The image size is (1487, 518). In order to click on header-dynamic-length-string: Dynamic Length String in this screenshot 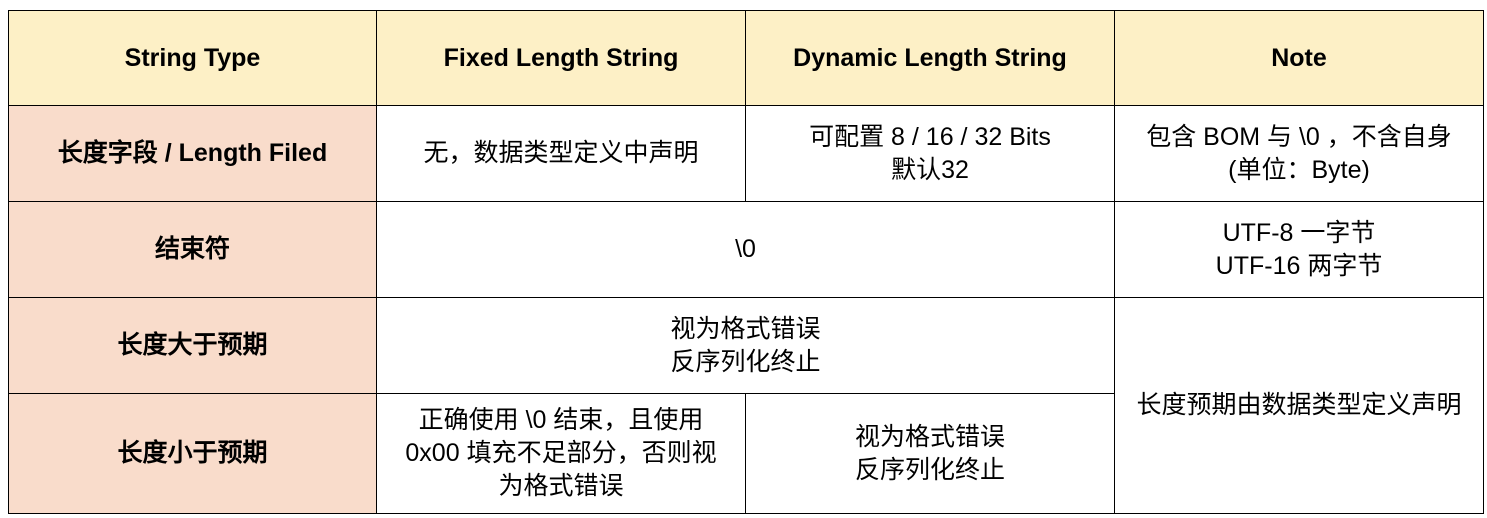, I will do `click(930, 58)`.